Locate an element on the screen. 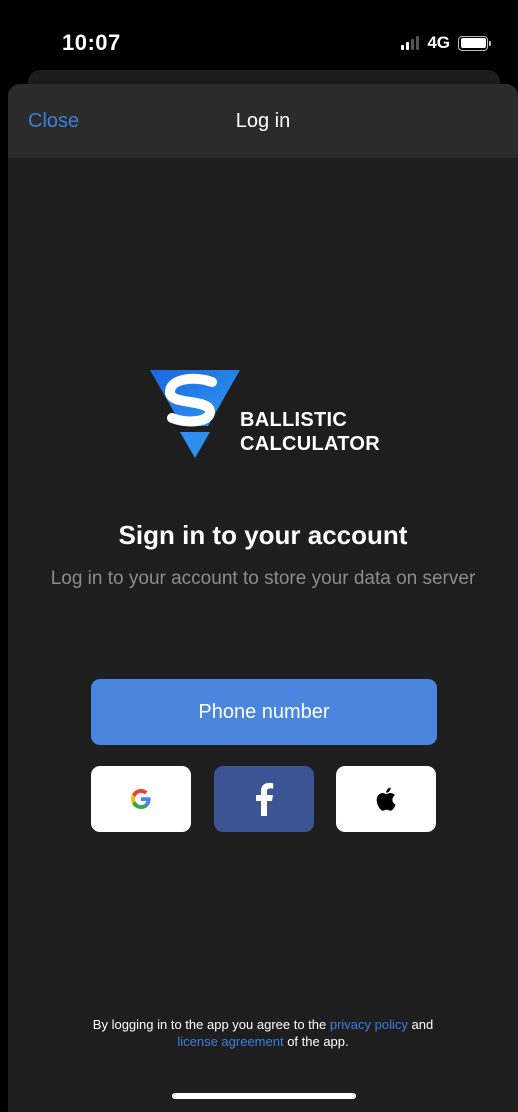 Image resolution: width=518 pixels, height=1112 pixels. facebook-sign-in-button is located at coordinates (264, 799).